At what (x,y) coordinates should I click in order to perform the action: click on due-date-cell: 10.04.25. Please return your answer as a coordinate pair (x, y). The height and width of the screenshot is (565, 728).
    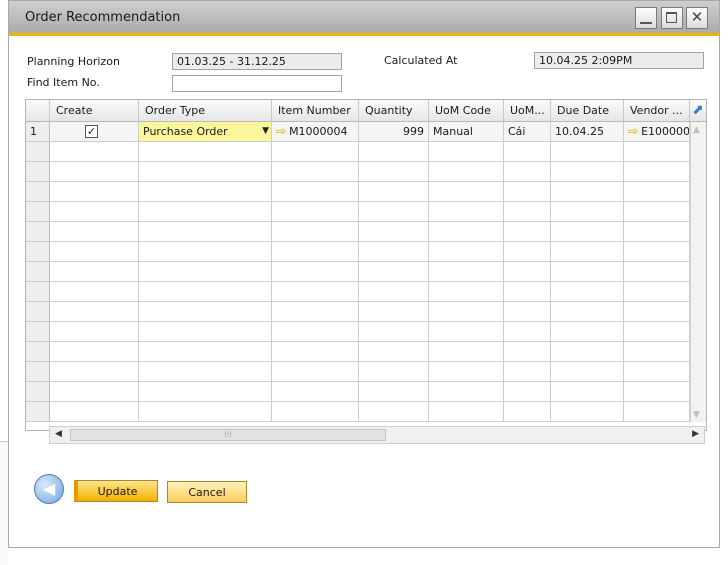
    Looking at the image, I should click on (587, 132).